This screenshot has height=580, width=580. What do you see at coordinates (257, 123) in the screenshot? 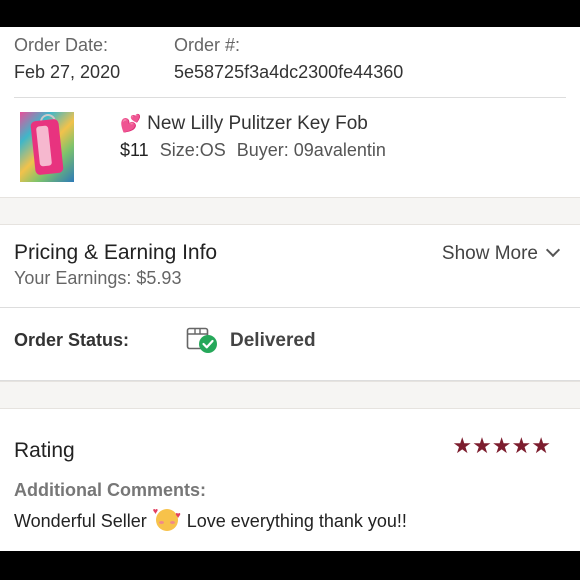
I see `product-title: New Lilly Pulitzer Key Fob` at bounding box center [257, 123].